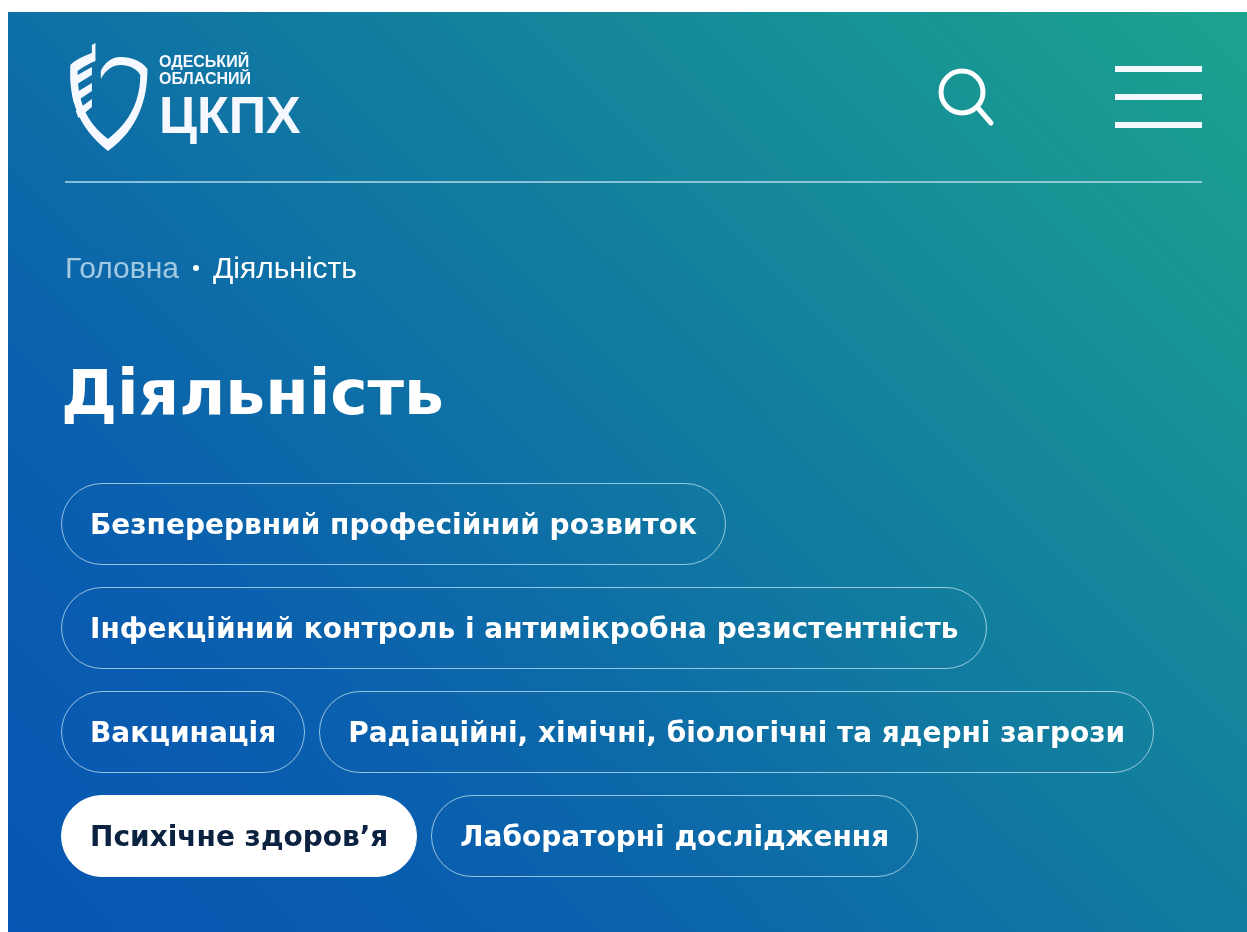 This screenshot has height=932, width=1247. Describe the element at coordinates (1158, 96) in the screenshot. I see `menu-icon` at that location.